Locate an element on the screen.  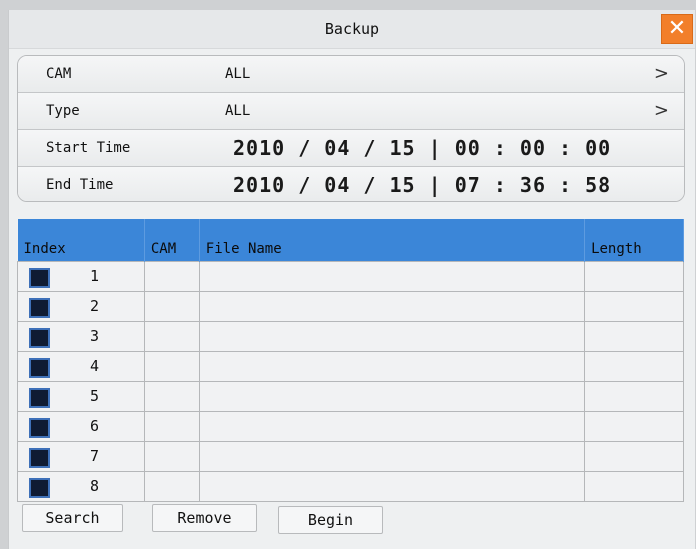
table-row: 6 is located at coordinates (350, 426).